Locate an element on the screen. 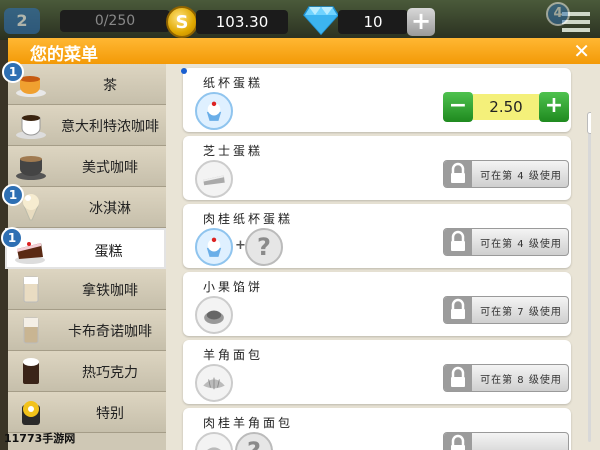 This screenshot has height=450, width=600. croissant-icon is located at coordinates (214, 383).